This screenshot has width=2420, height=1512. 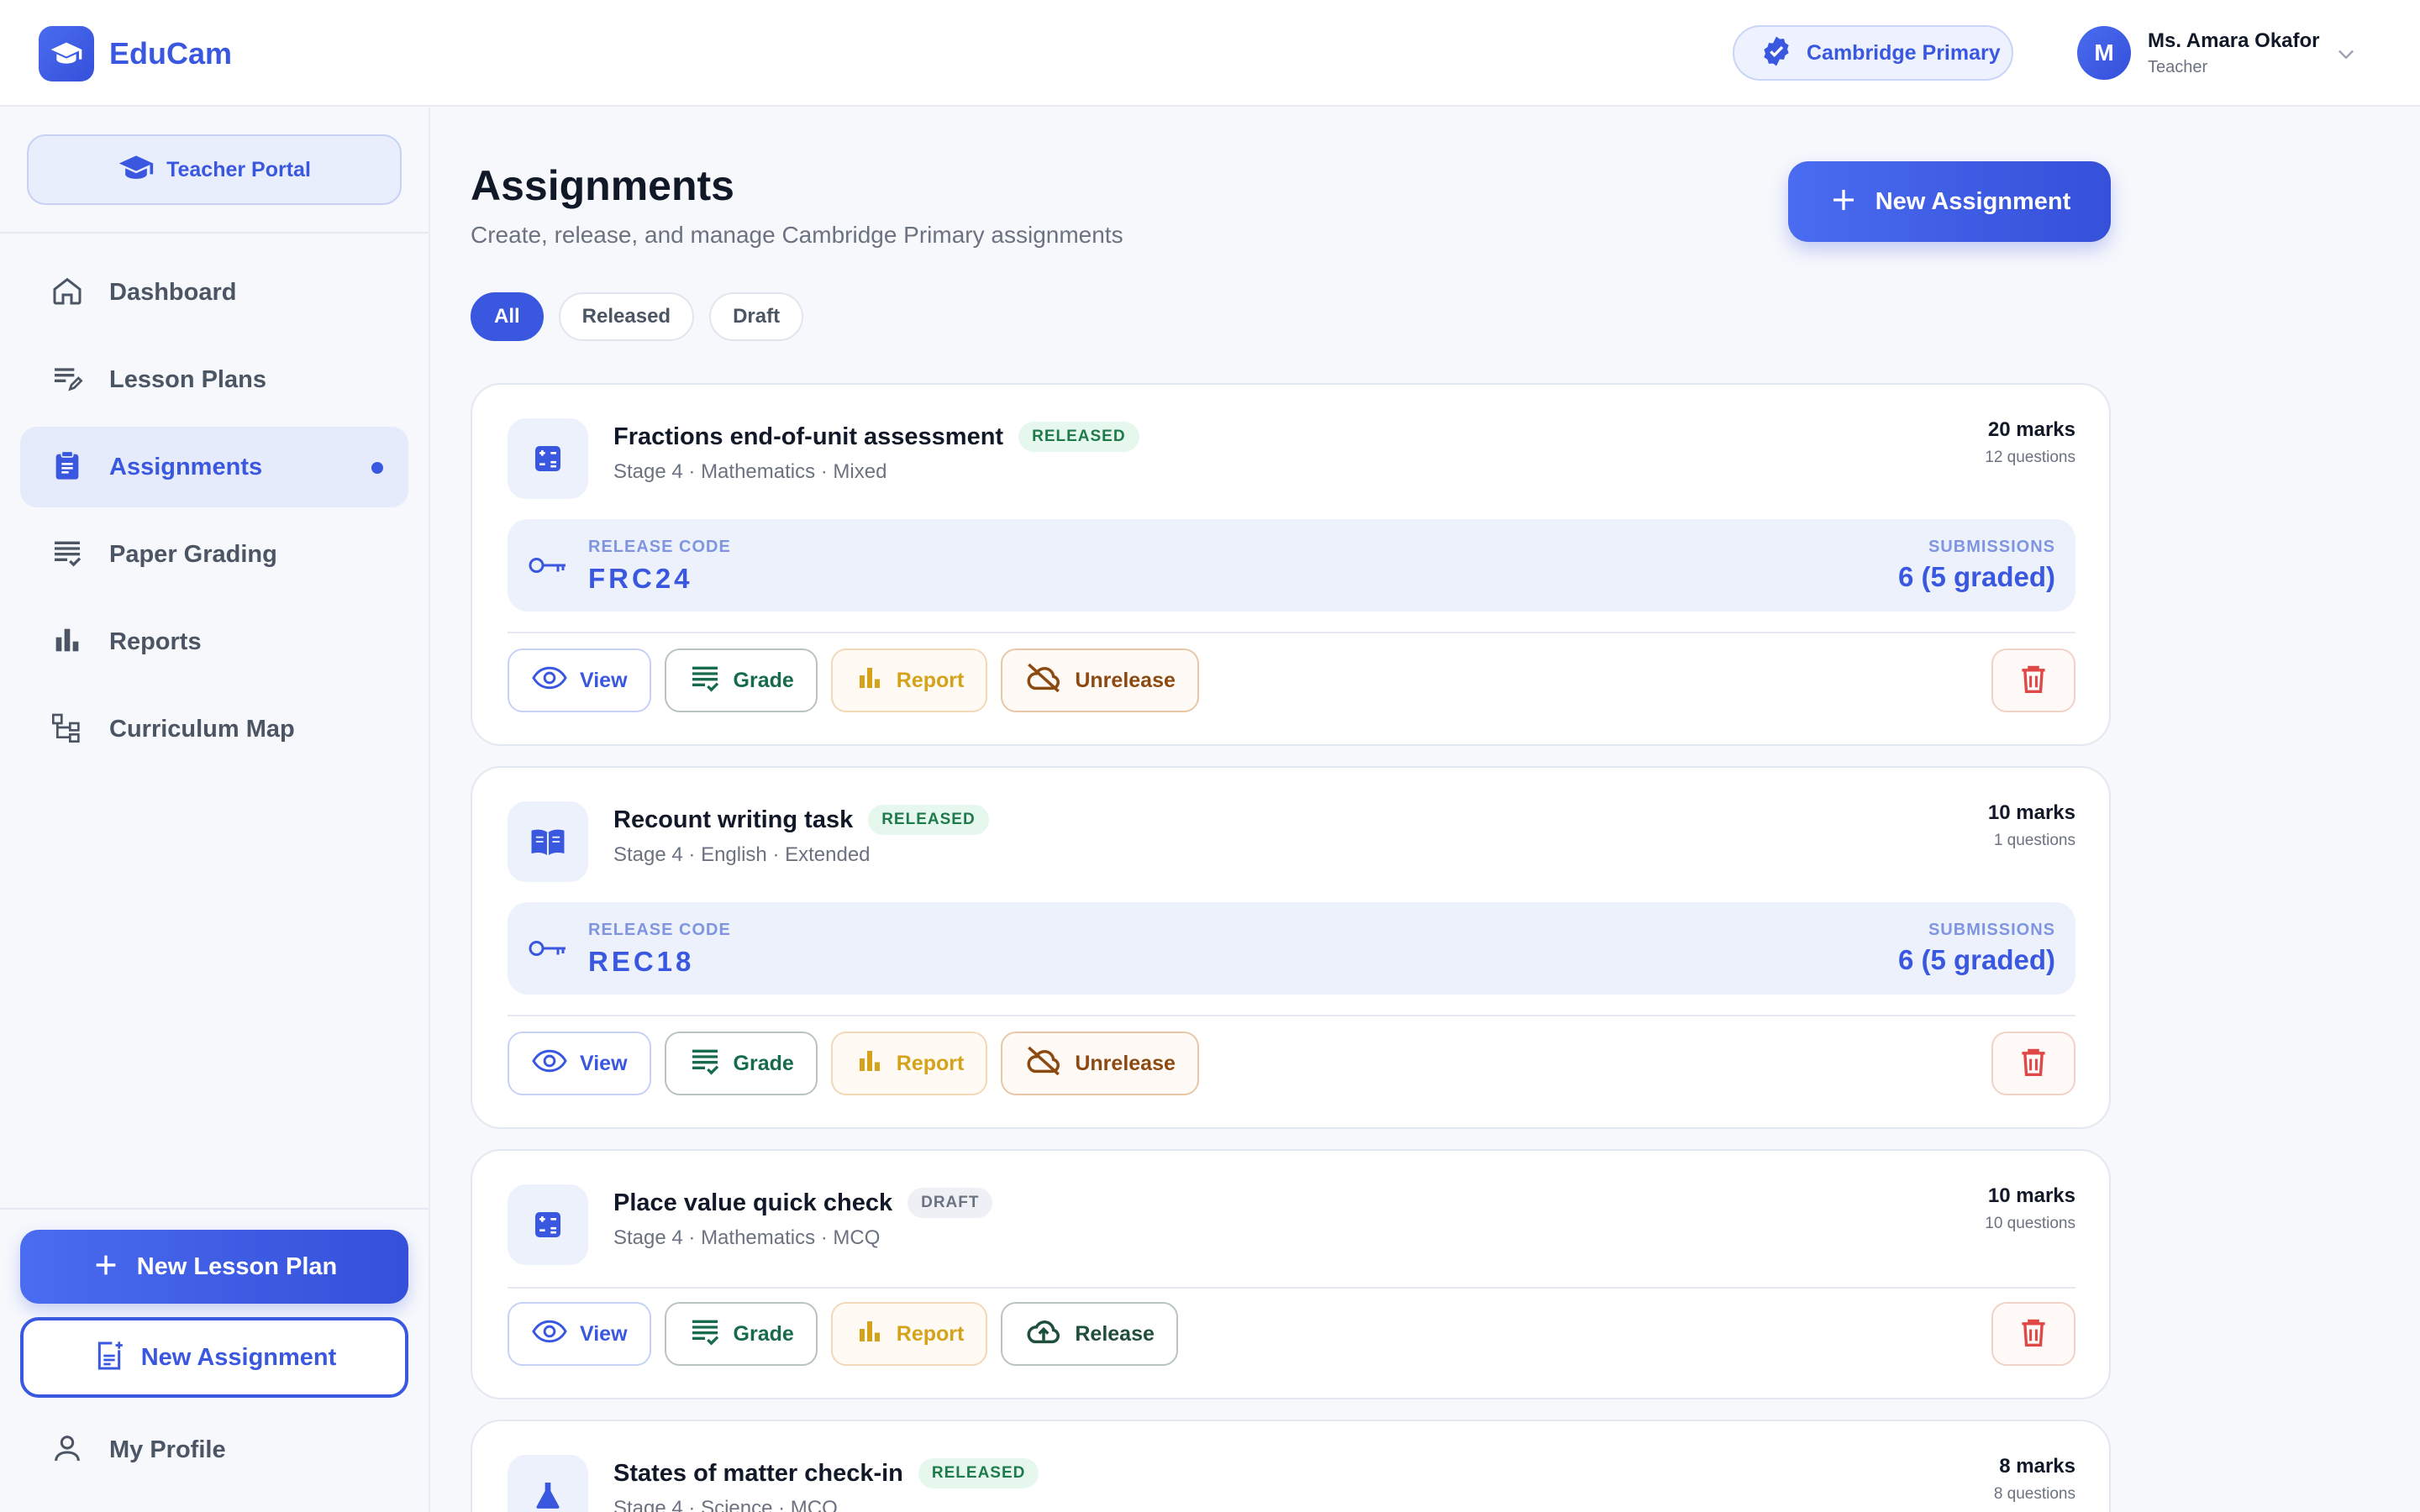 I want to click on marks-total: 20 marks, so click(x=2031, y=429).